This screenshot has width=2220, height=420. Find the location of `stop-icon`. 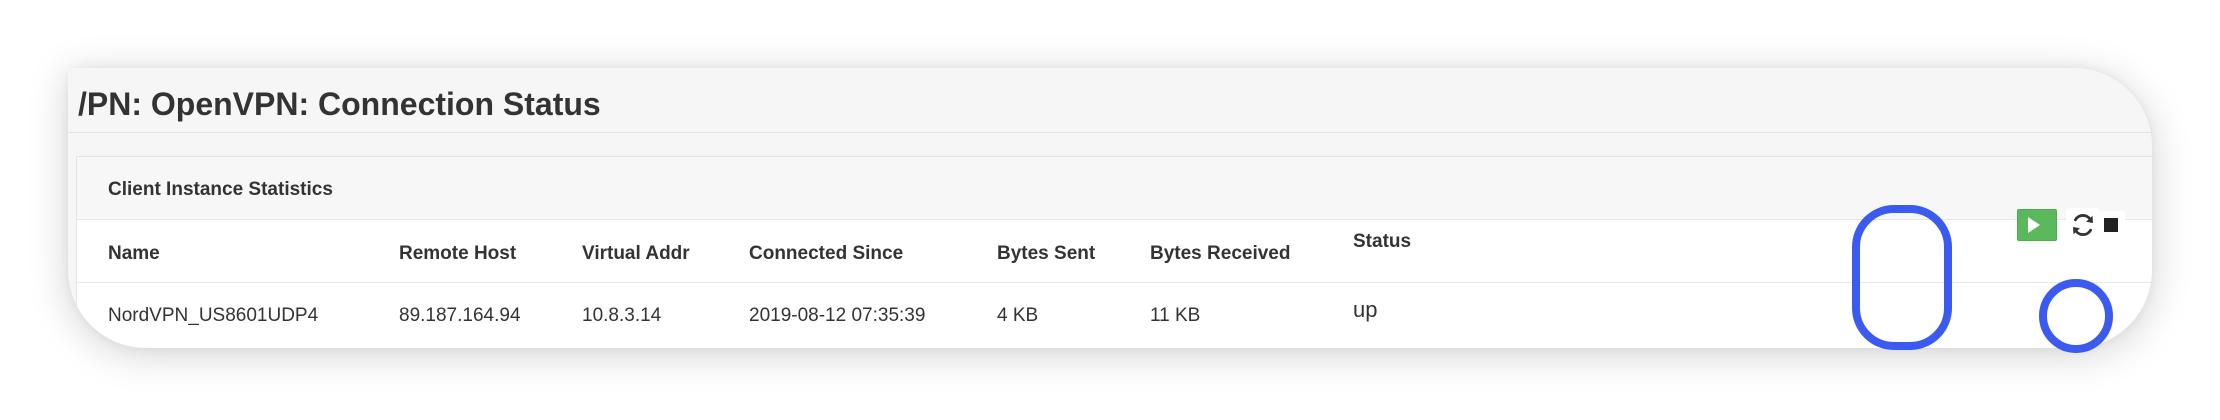

stop-icon is located at coordinates (2111, 225).